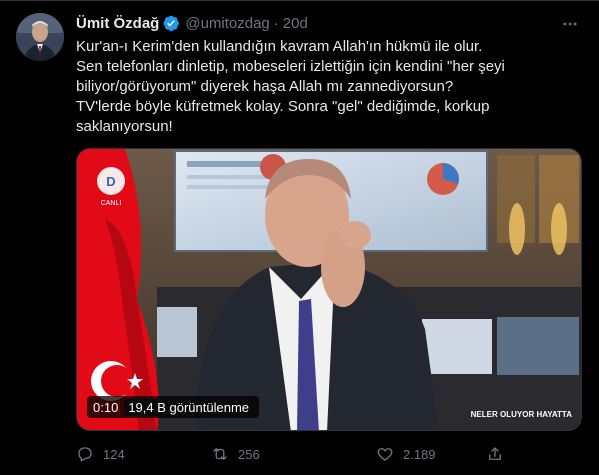 This screenshot has height=475, width=599. I want to click on author-name: Ümit Özdağ, so click(117, 23).